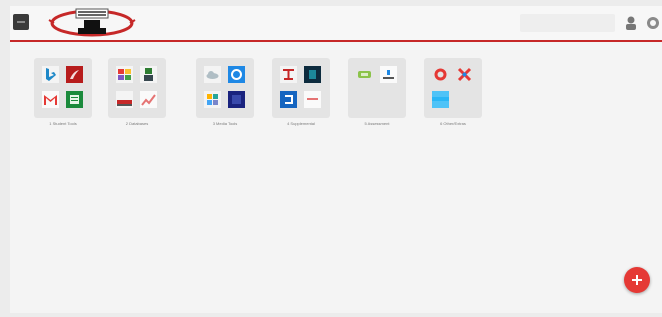 The height and width of the screenshot is (317, 662). I want to click on group-label: 6 Other/Extras, so click(453, 123).